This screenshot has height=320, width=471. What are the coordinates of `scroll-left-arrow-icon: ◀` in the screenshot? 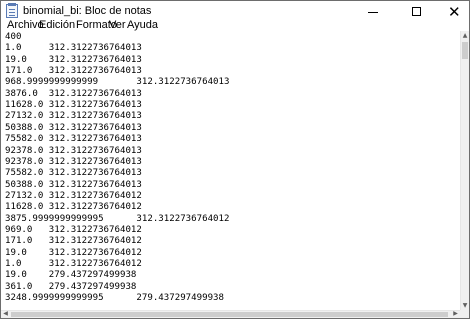 It's located at (5, 314).